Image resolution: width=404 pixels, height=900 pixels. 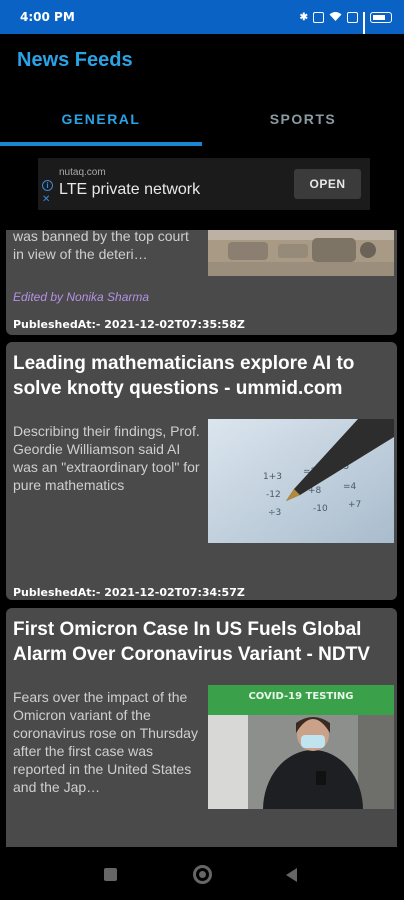 What do you see at coordinates (335, 17) in the screenshot?
I see `wifi-icon` at bounding box center [335, 17].